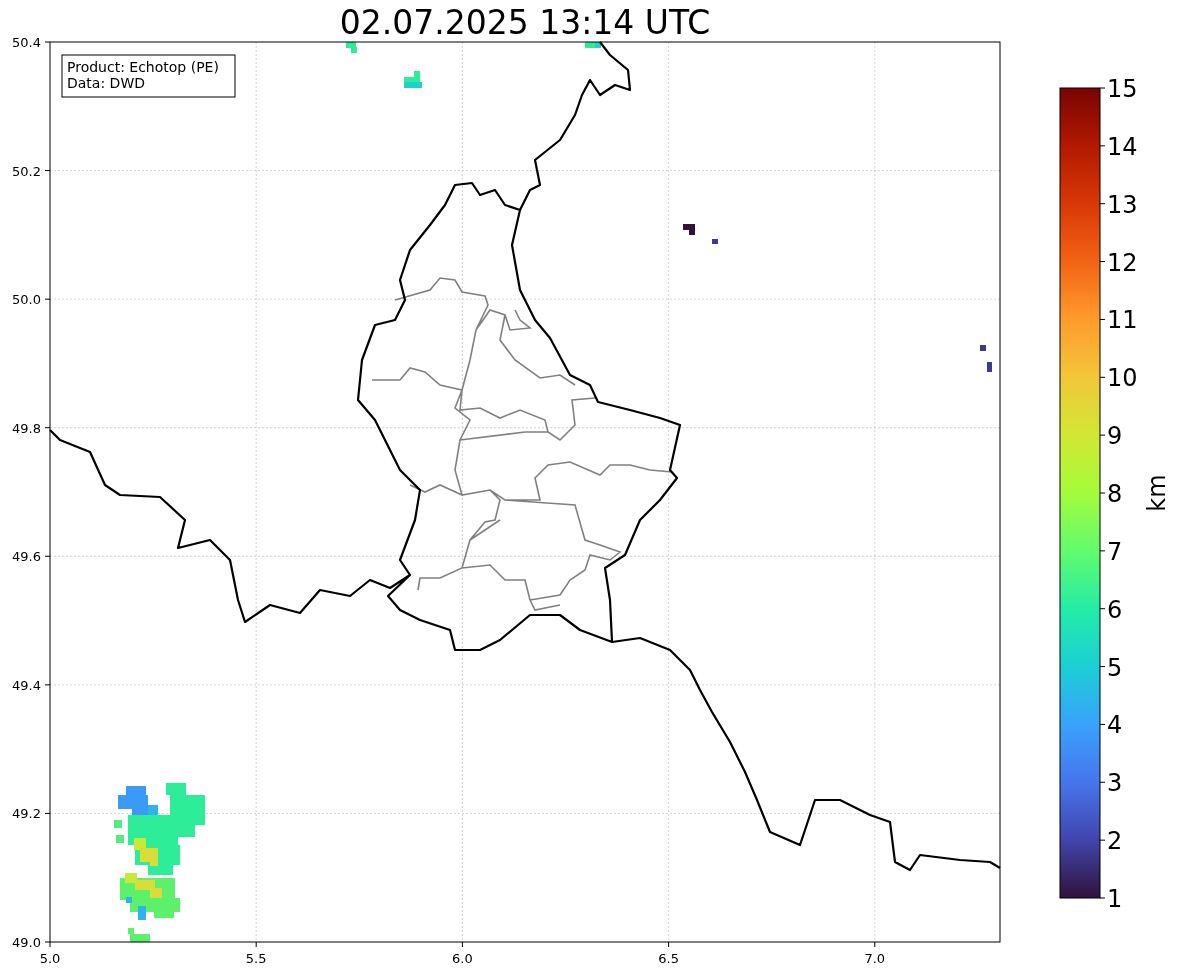 The height and width of the screenshot is (976, 1178). What do you see at coordinates (26, 685) in the screenshot?
I see `tick-label: 49.4` at bounding box center [26, 685].